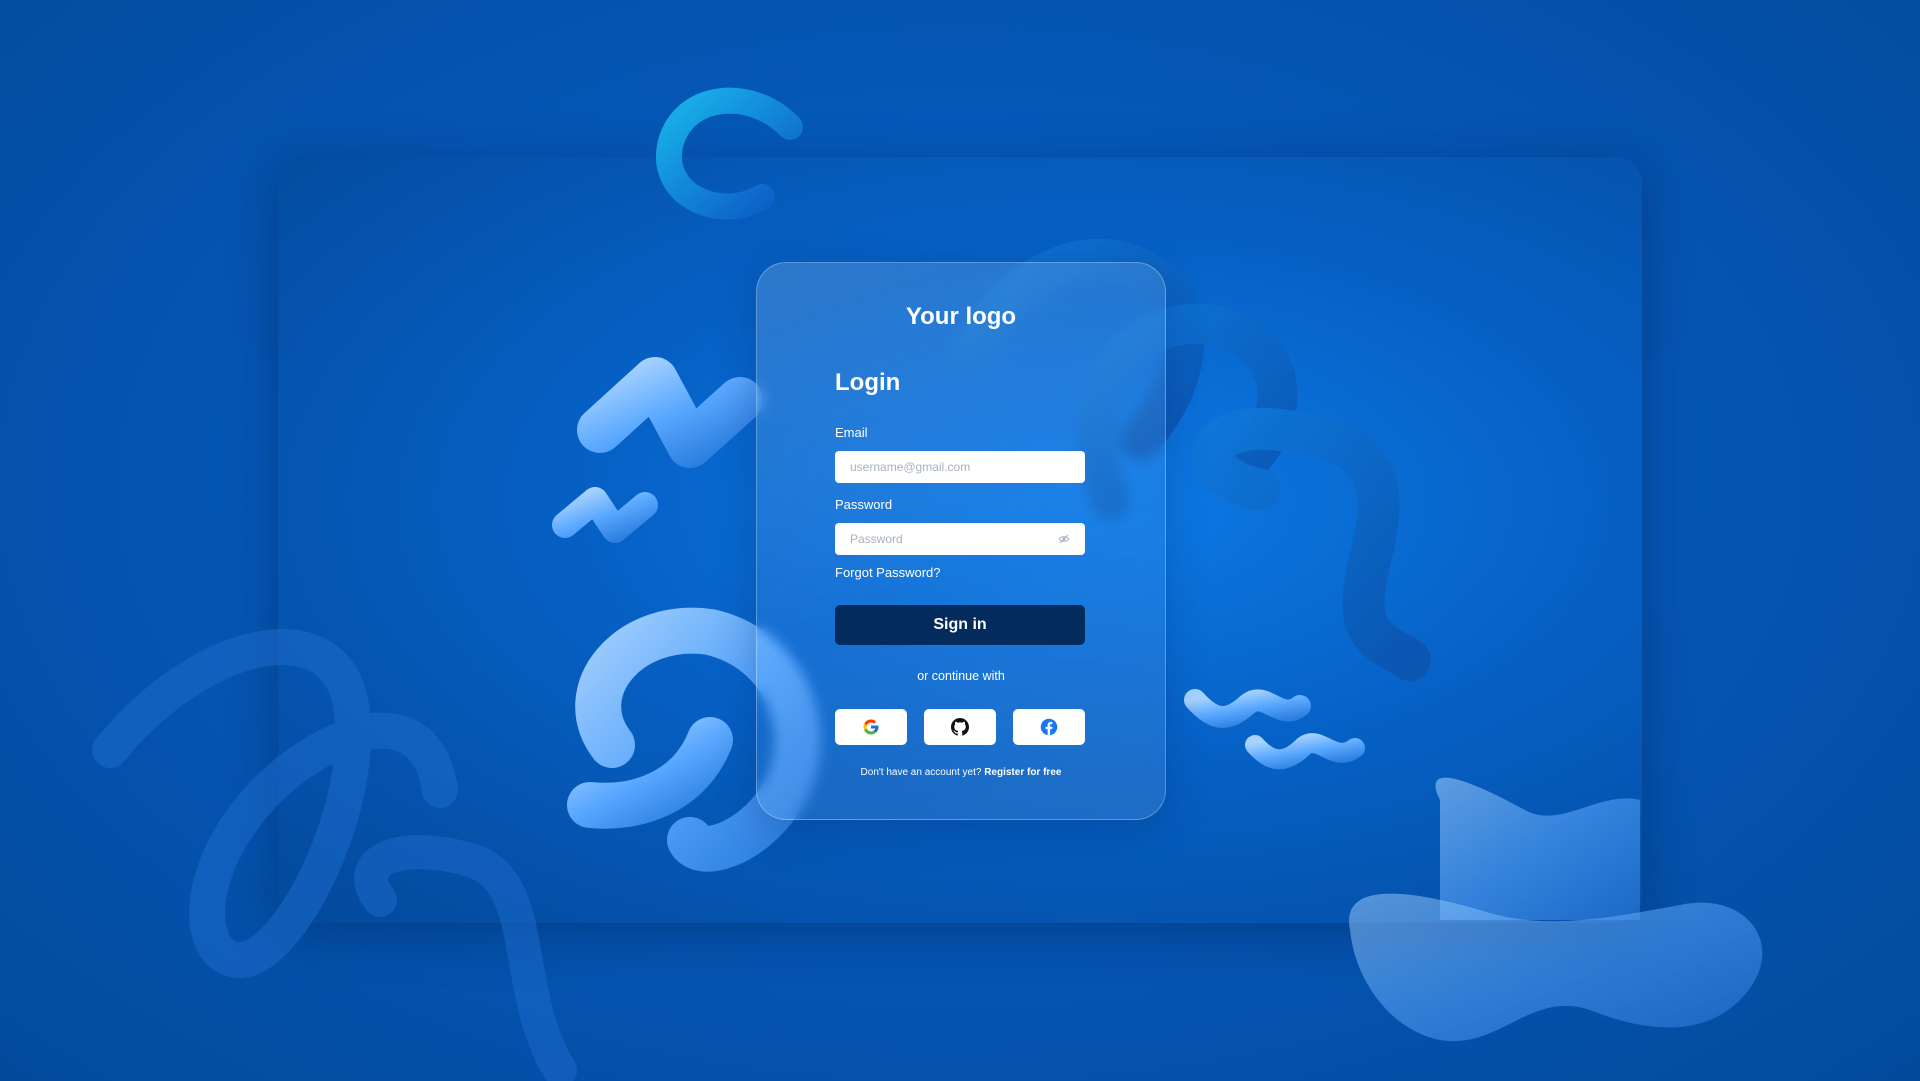 The image size is (1920, 1081). Describe the element at coordinates (605, 515) in the screenshot. I see `zigzag-shape-small` at that location.